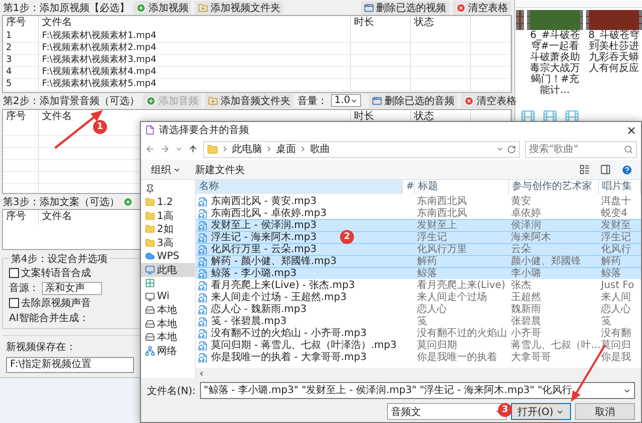 The width and height of the screenshot is (642, 423). Describe the element at coordinates (526, 298) in the screenshot. I see `table-cell-text: 王超然` at that location.